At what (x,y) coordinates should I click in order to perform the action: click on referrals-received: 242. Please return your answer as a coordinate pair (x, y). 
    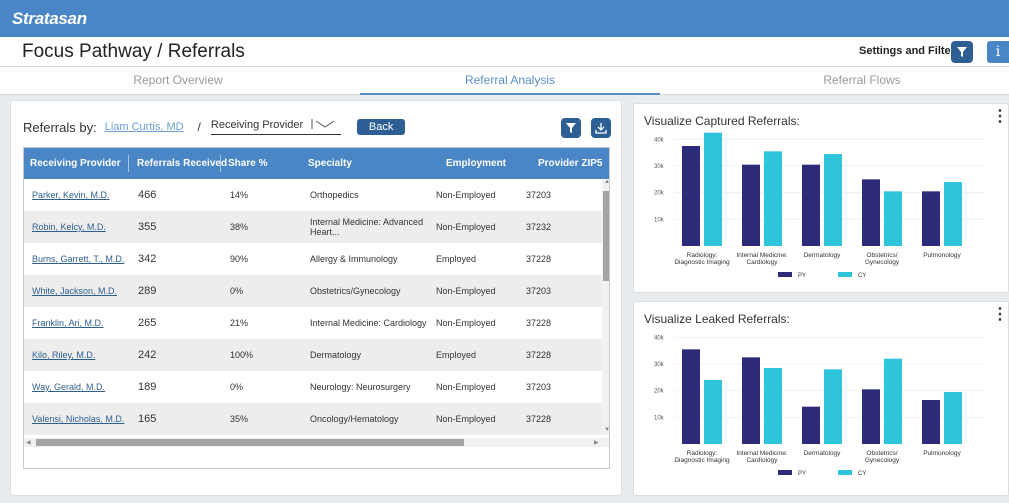
    Looking at the image, I should click on (147, 355).